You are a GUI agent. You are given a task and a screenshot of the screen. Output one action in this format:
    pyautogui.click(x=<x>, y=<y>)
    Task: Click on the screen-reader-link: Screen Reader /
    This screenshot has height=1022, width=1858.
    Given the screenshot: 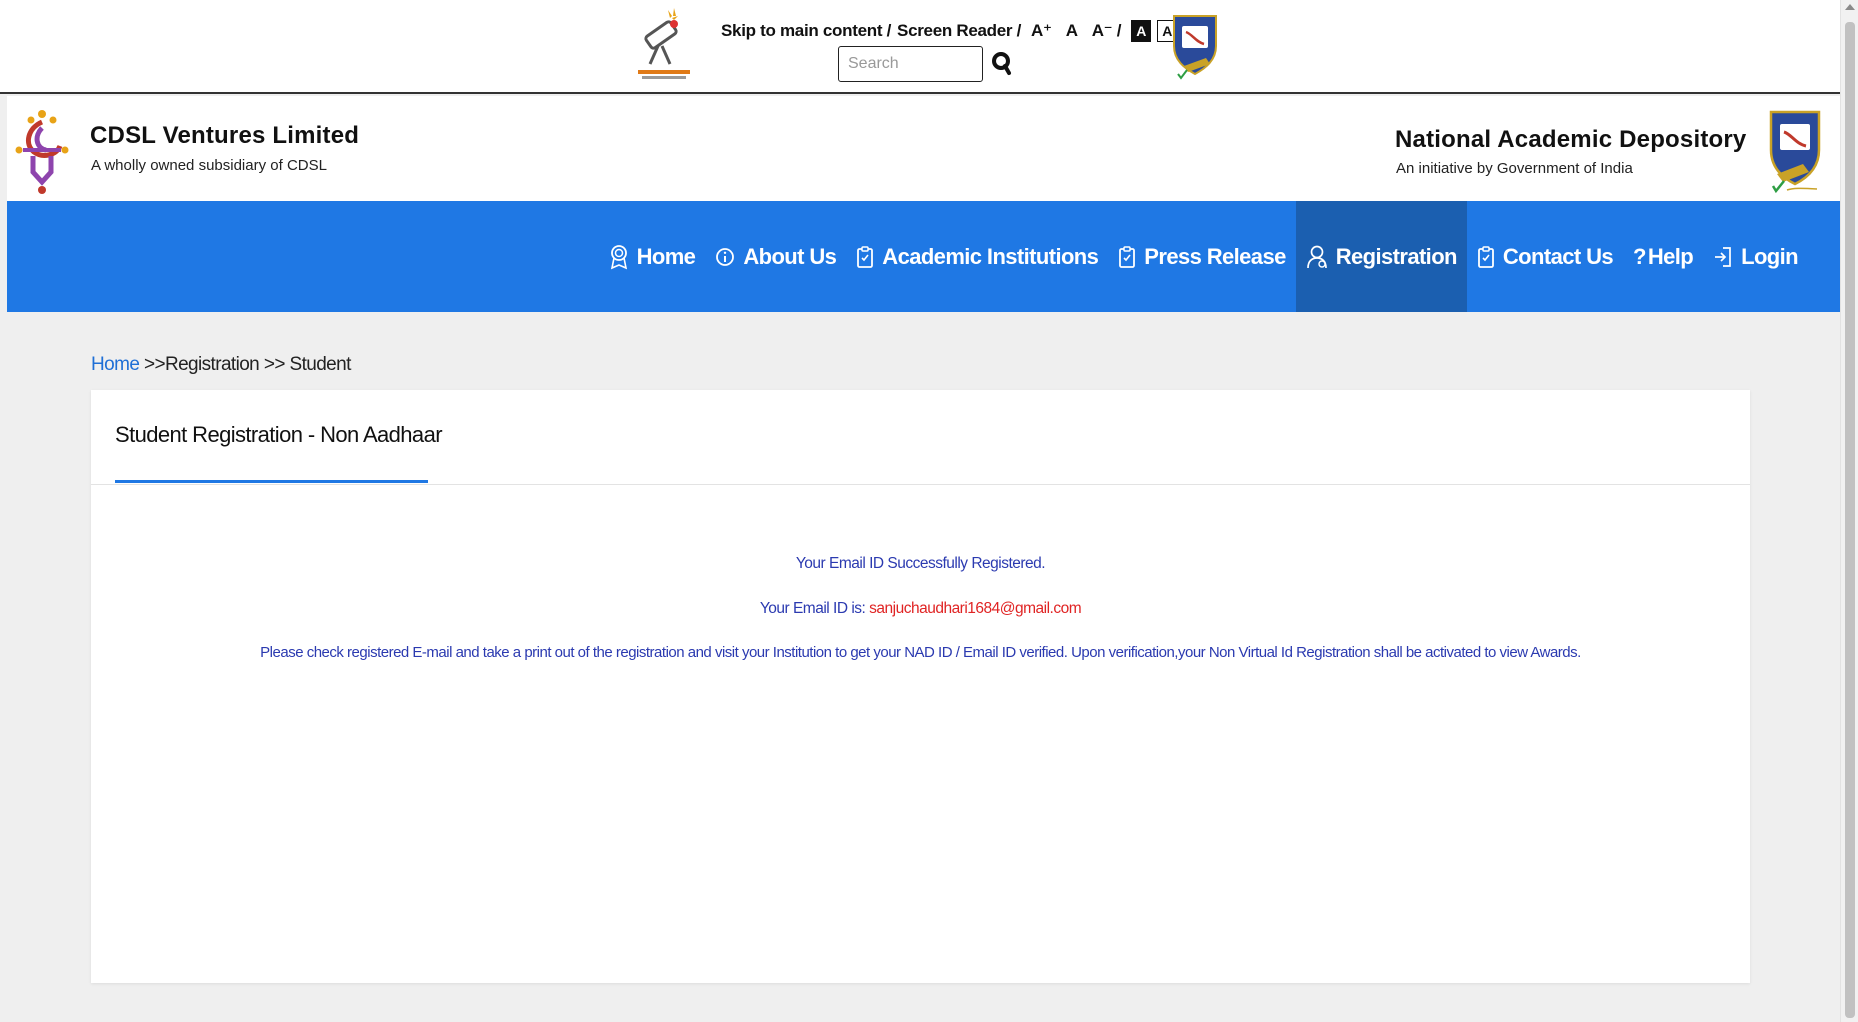 What is the action you would take?
    pyautogui.click(x=959, y=31)
    